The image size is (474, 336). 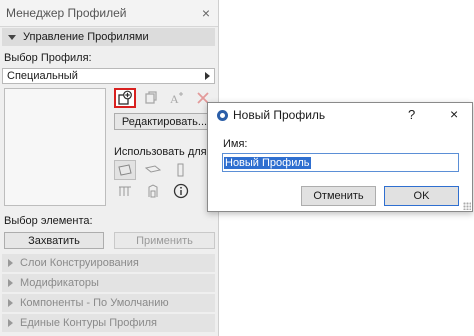 I want to click on section-construction-layers: Слои Конструирования, so click(x=108, y=263).